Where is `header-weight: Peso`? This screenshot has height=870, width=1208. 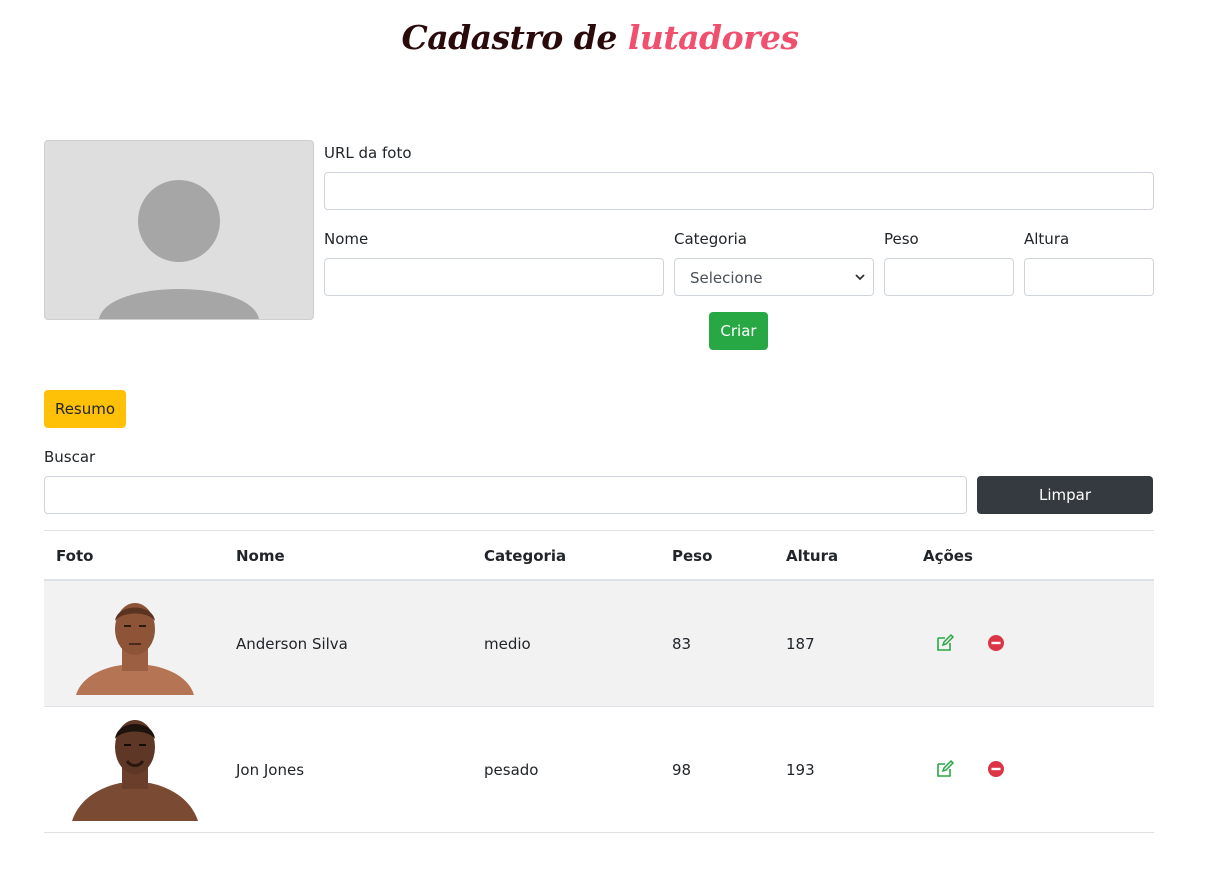
header-weight: Peso is located at coordinates (692, 556).